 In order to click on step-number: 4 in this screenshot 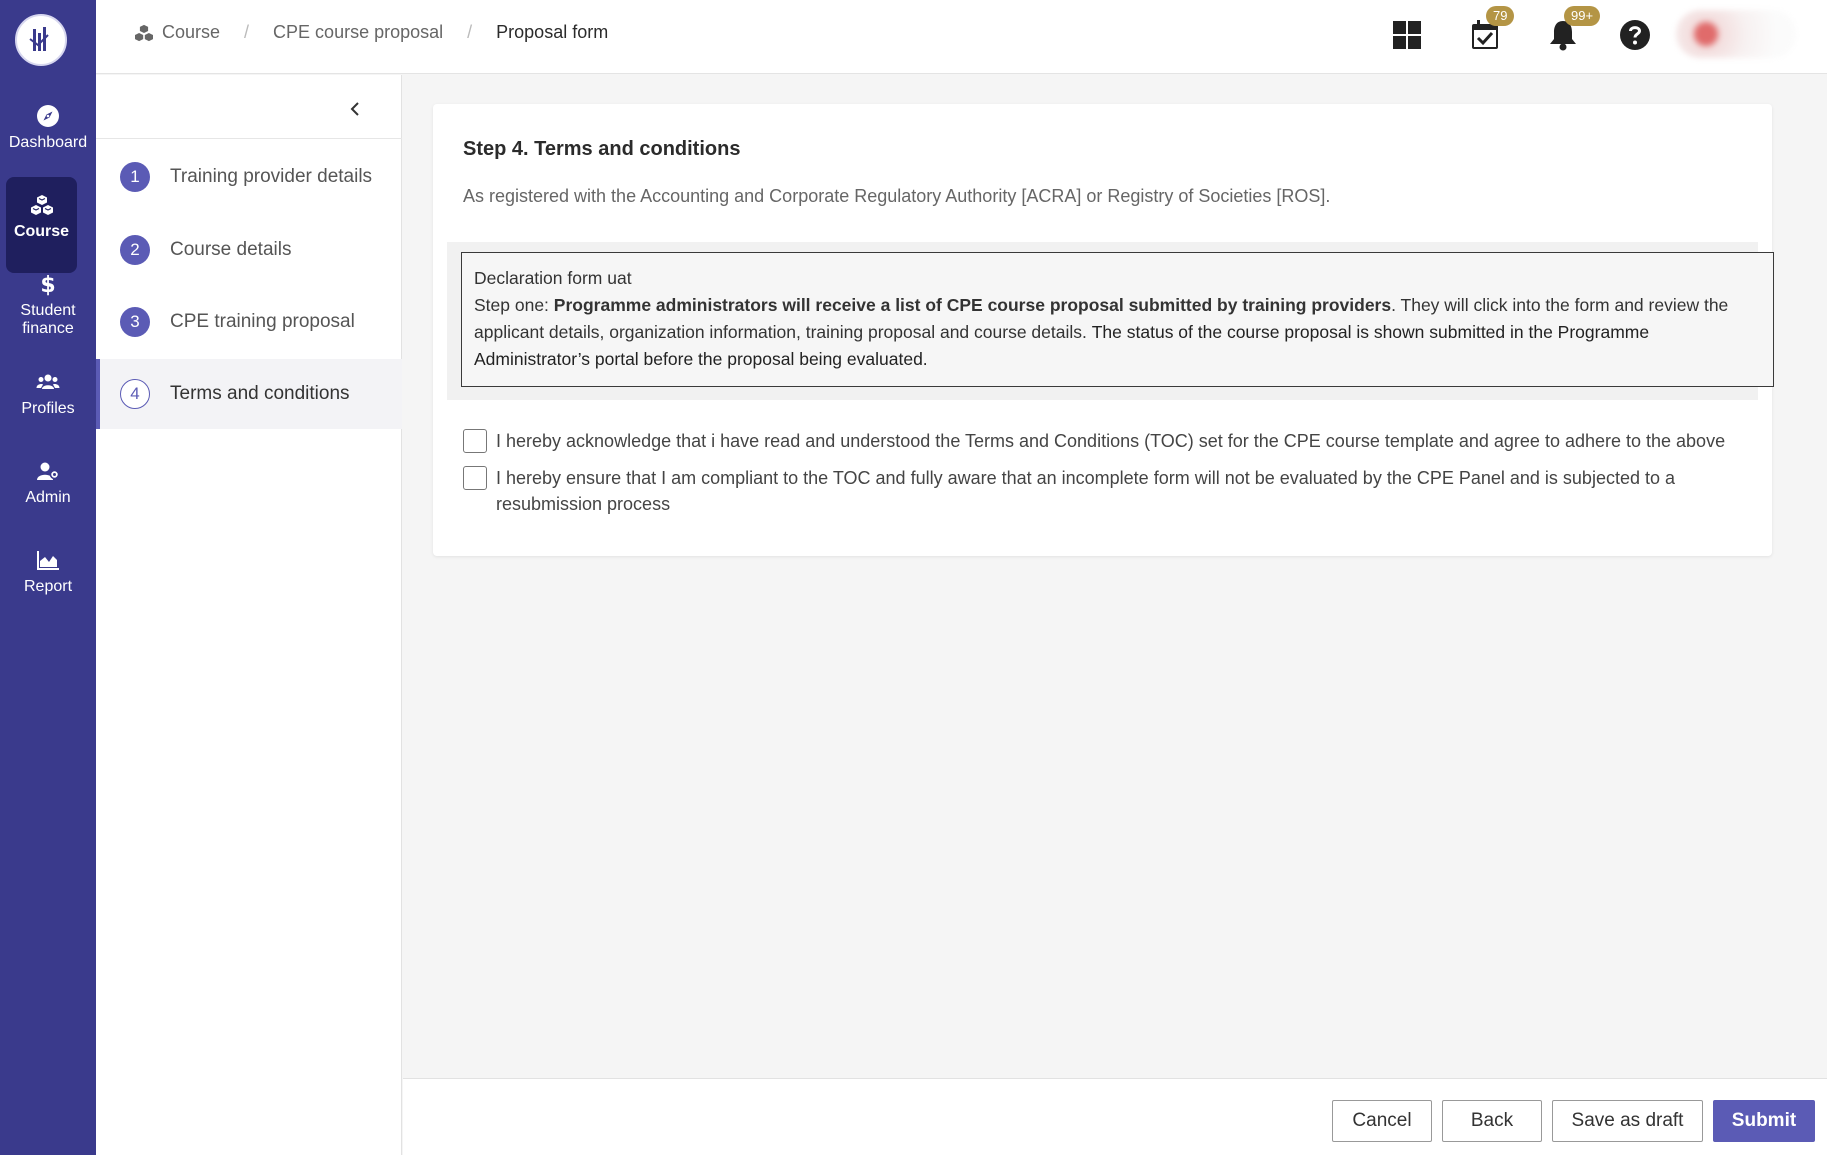, I will do `click(135, 394)`.